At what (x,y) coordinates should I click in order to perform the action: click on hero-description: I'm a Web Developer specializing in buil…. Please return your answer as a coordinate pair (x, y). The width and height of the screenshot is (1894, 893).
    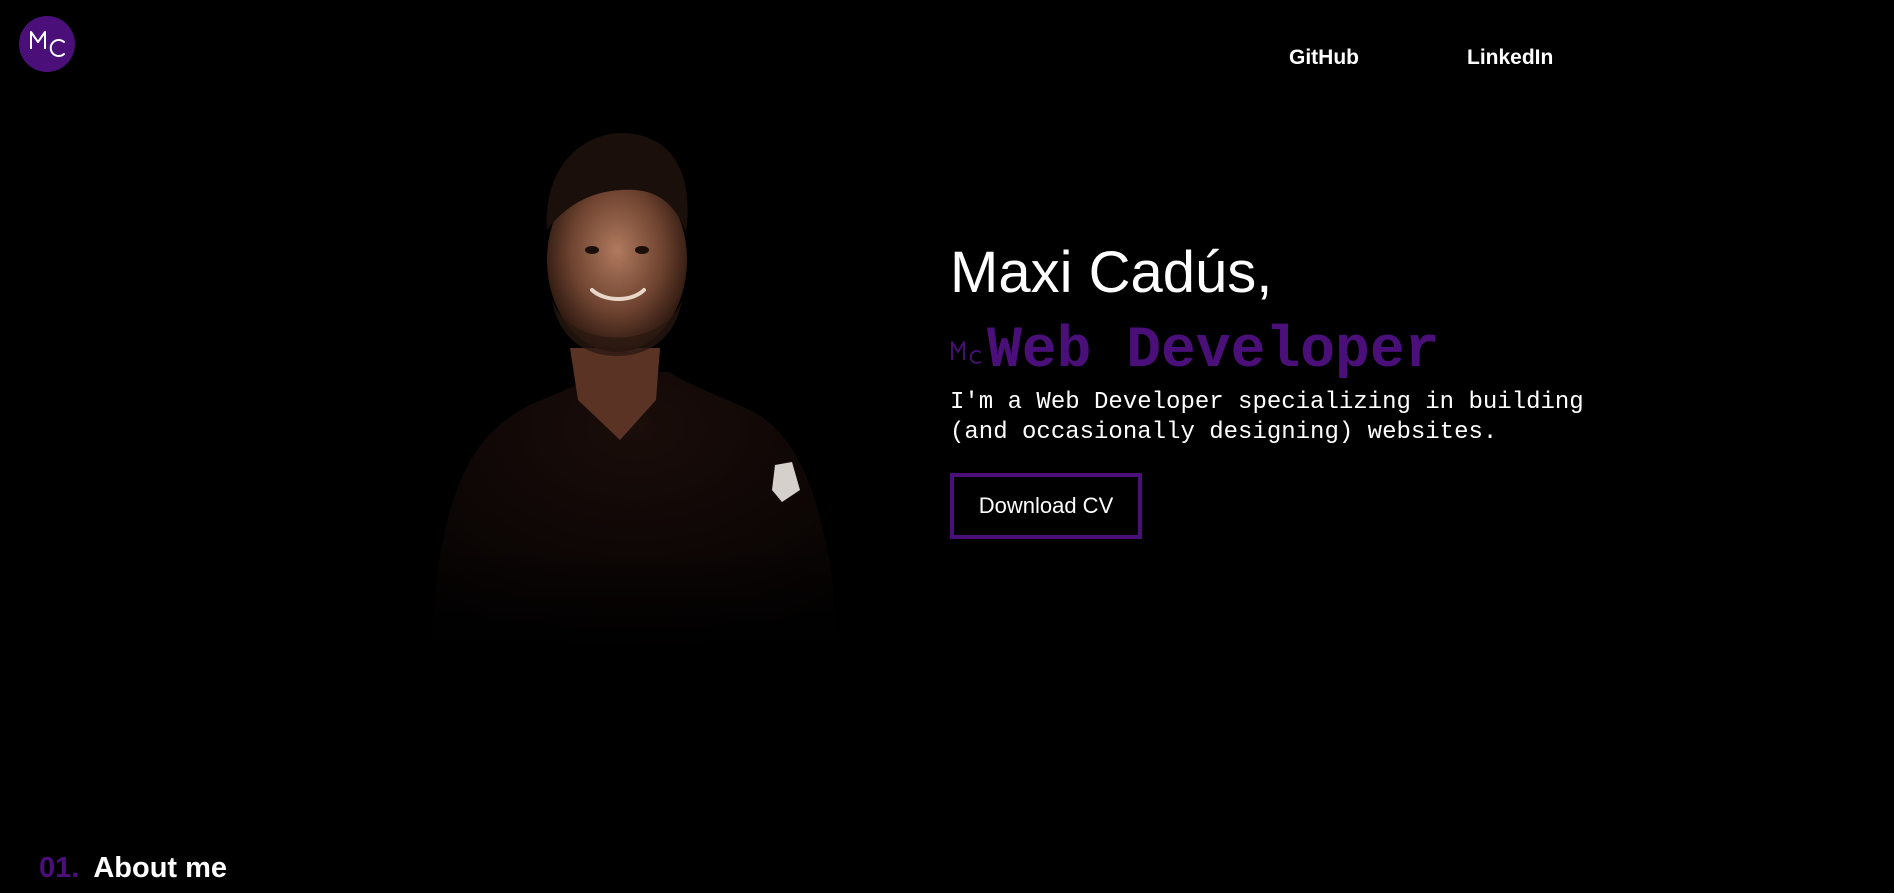
    Looking at the image, I should click on (1267, 417).